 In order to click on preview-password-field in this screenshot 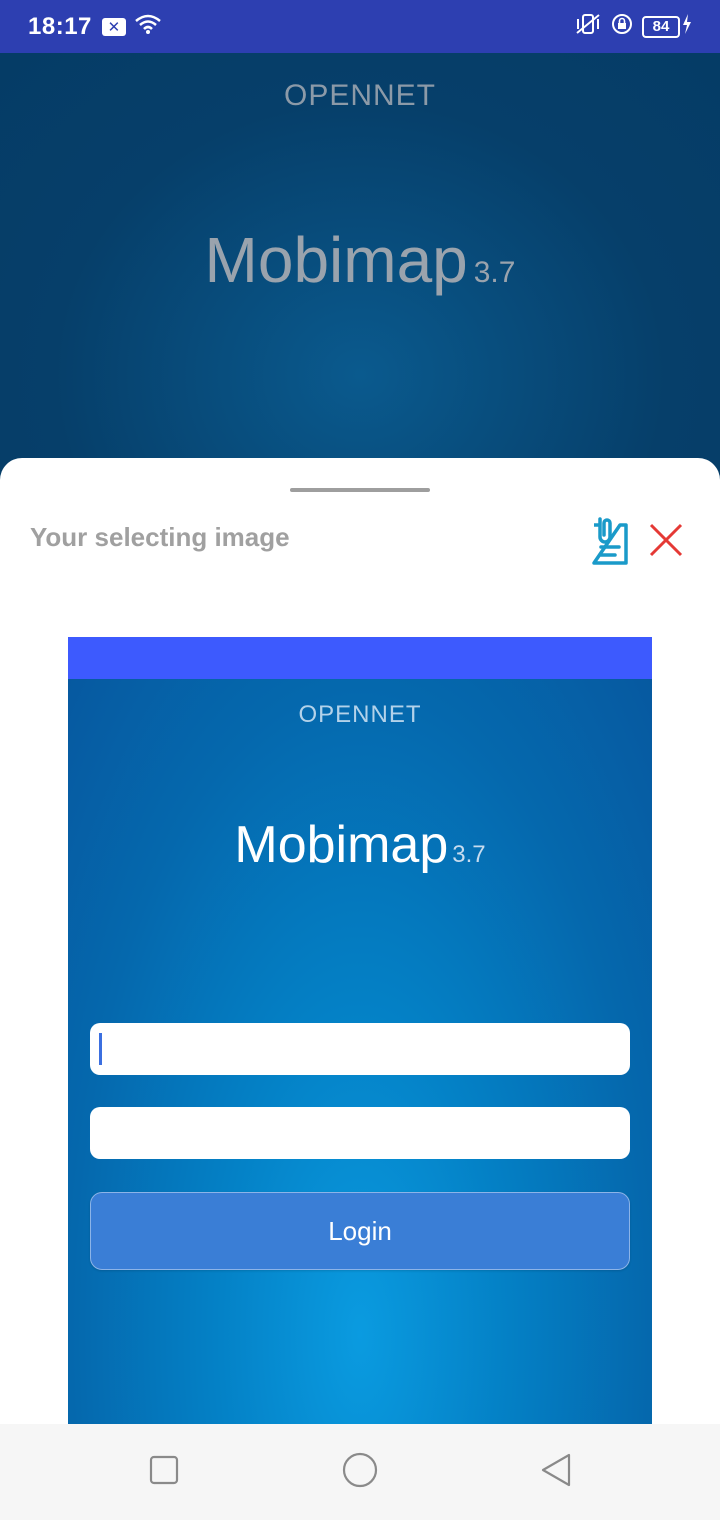, I will do `click(360, 1133)`.